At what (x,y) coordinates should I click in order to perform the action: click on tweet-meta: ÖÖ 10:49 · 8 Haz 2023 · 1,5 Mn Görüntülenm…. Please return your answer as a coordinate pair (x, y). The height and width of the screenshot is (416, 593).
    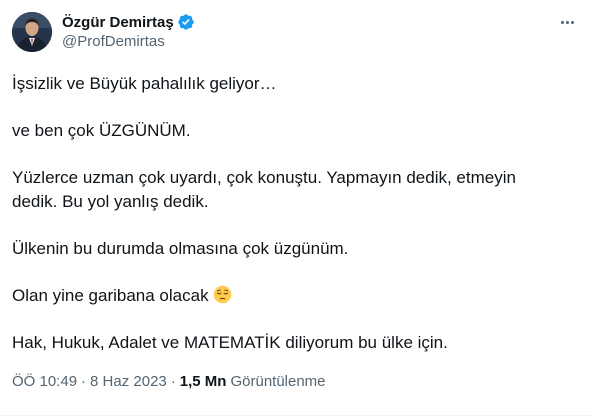
    Looking at the image, I should click on (169, 381).